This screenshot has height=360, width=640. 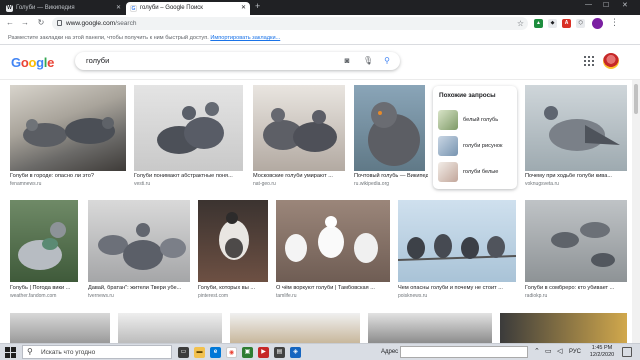 What do you see at coordinates (133, 8) in the screenshot?
I see `google-icon: G` at bounding box center [133, 8].